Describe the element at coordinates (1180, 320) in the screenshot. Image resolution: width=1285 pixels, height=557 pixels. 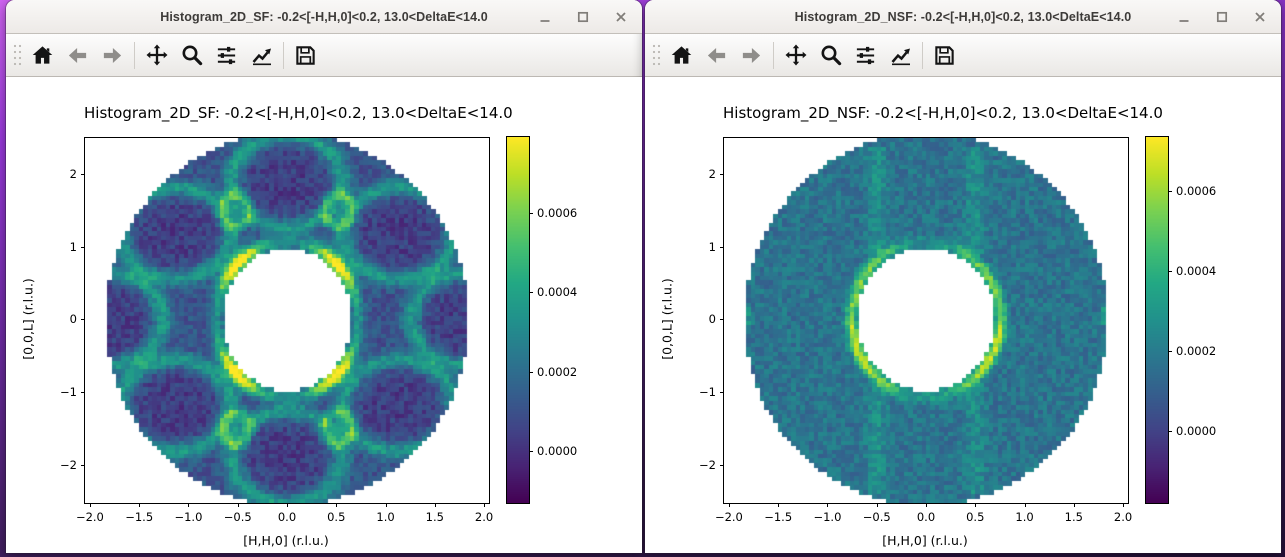
I see `colorbar-nsf: 0.0000 0.0002 0.0004 0.0006` at that location.